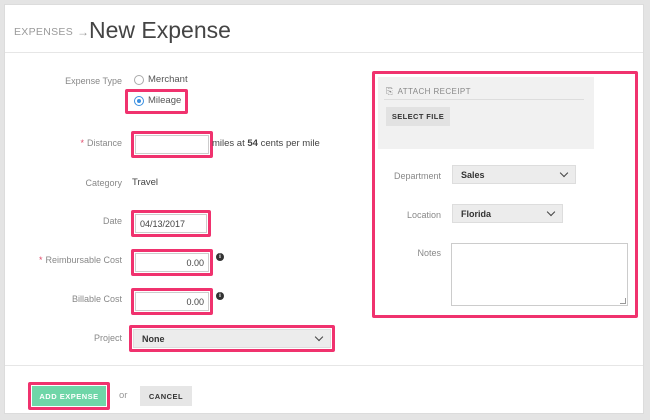  I want to click on footer-divider, so click(324, 365).